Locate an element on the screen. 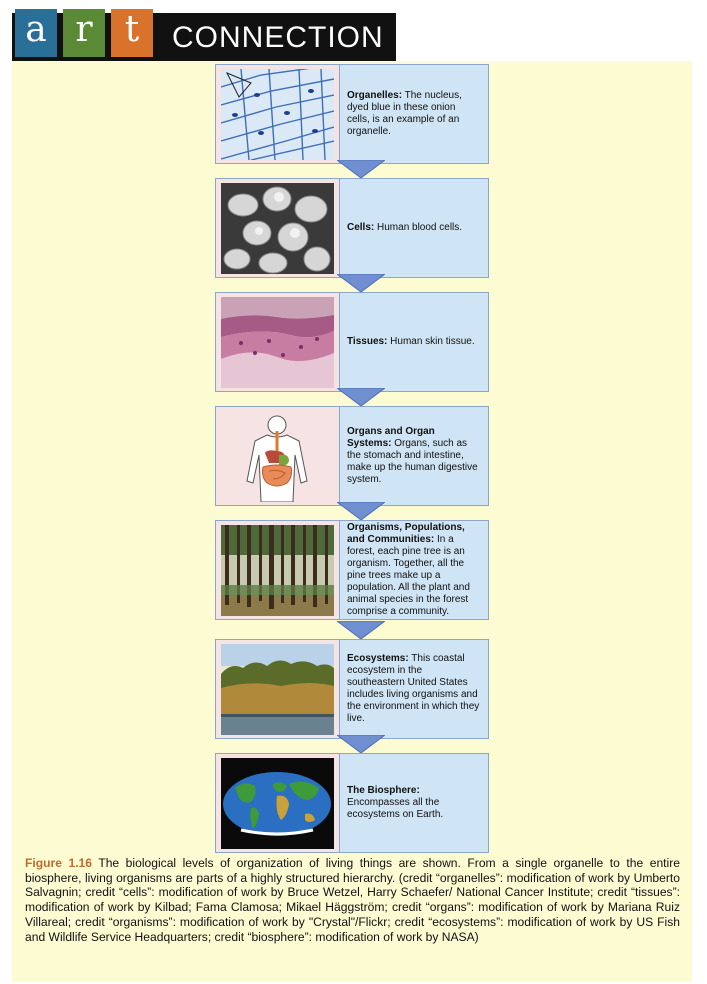 The height and width of the screenshot is (984, 707). level-text: Human skin tissue. is located at coordinates (431, 341).